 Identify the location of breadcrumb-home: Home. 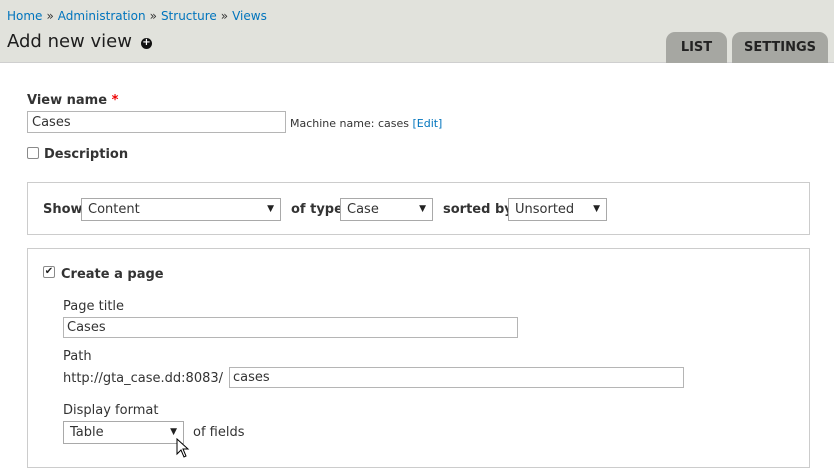
(24, 16).